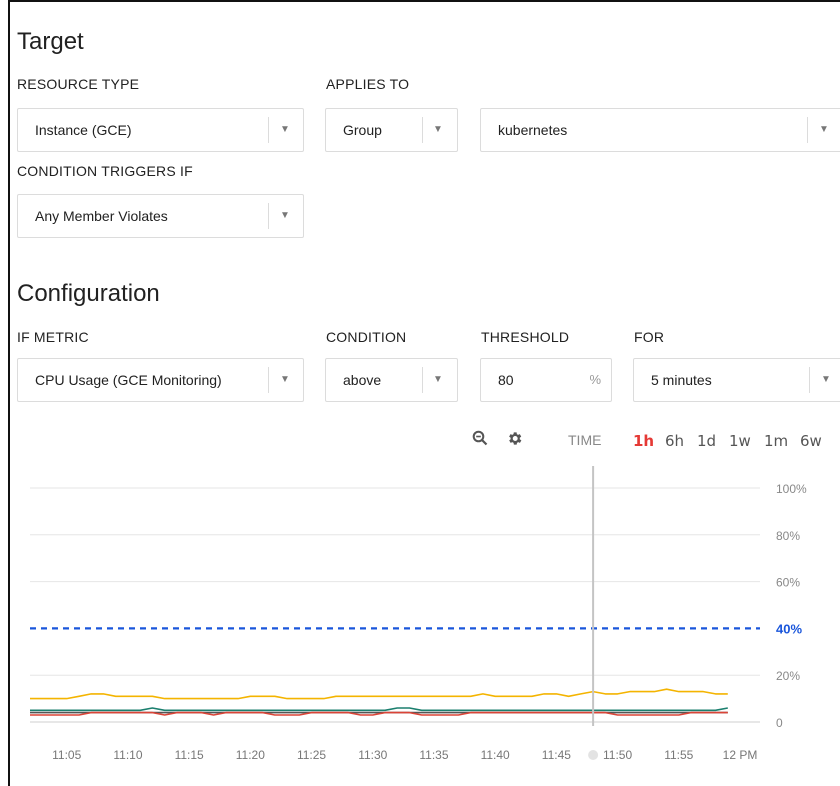 The image size is (840, 786). What do you see at coordinates (105, 171) in the screenshot?
I see `condition-triggers-label: CONDITION TRIGGERS IF` at bounding box center [105, 171].